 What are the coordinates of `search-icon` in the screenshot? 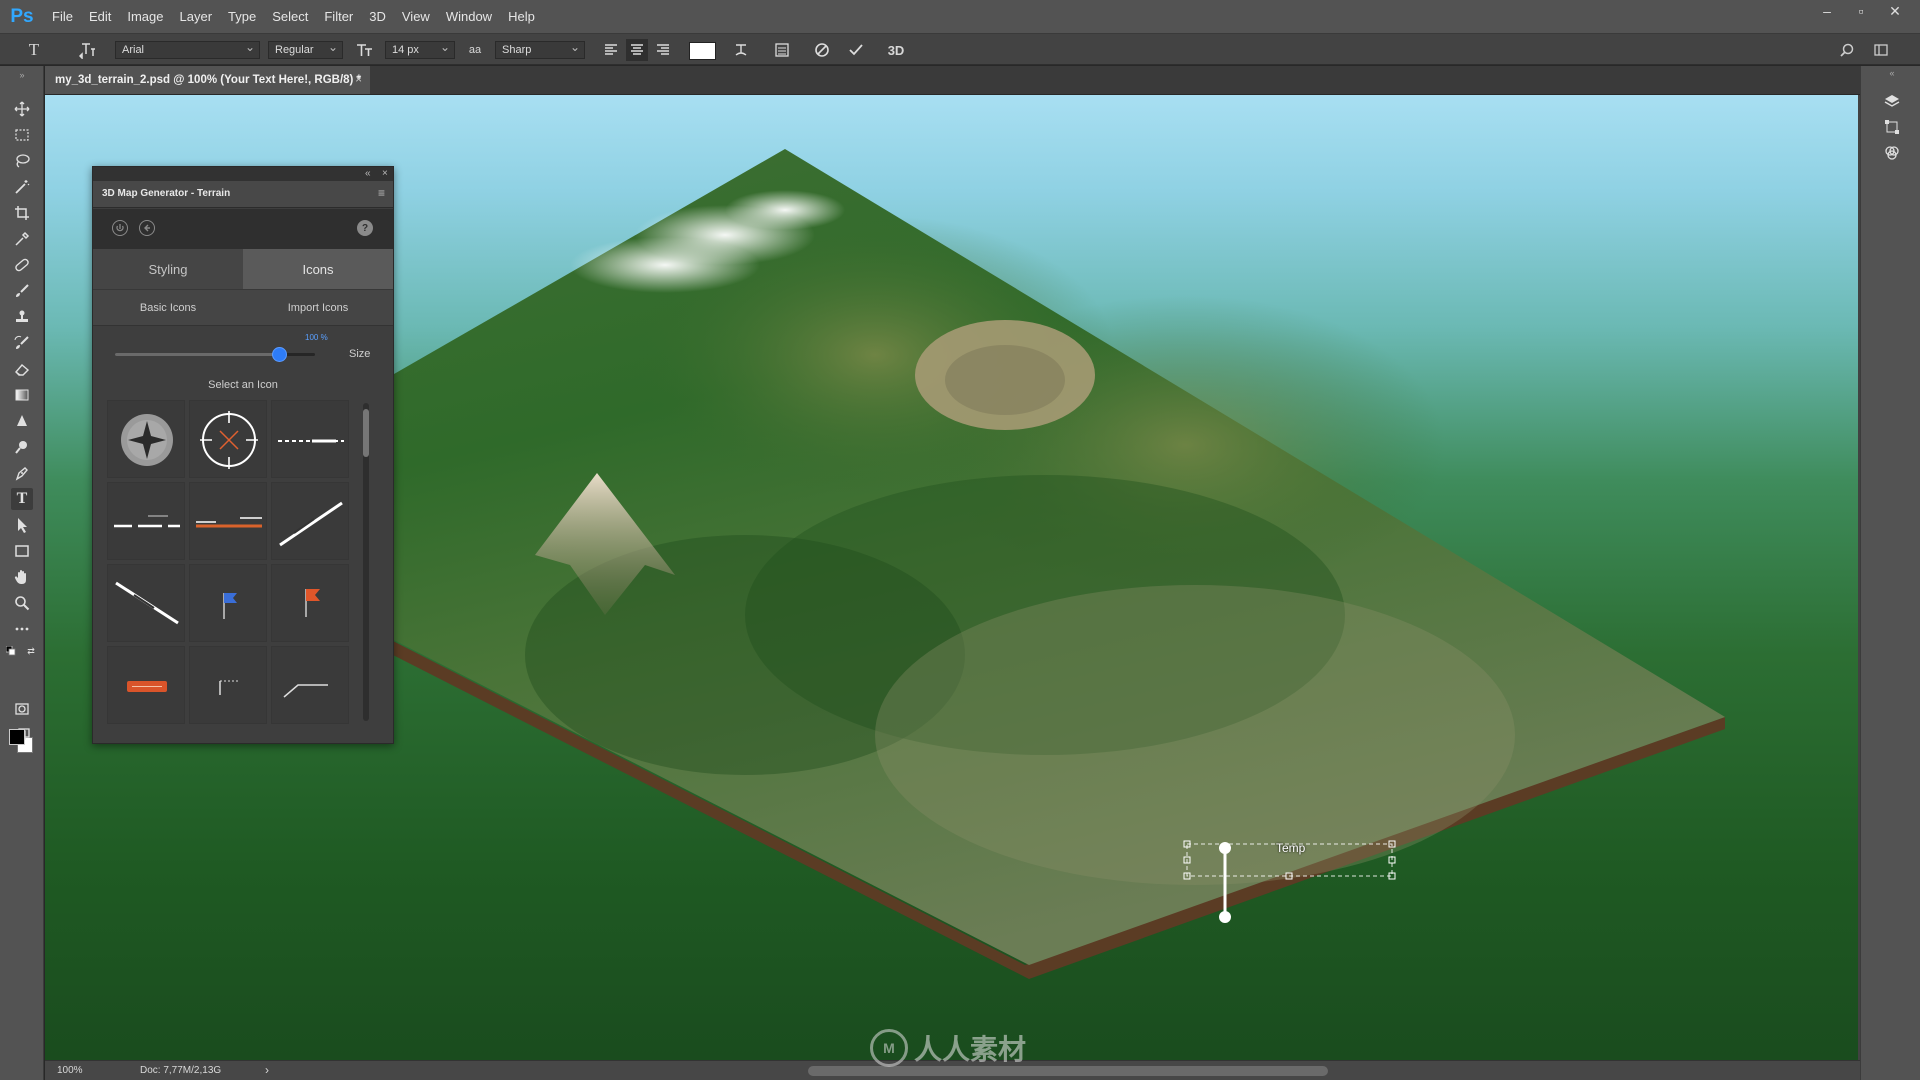 It's located at (1847, 50).